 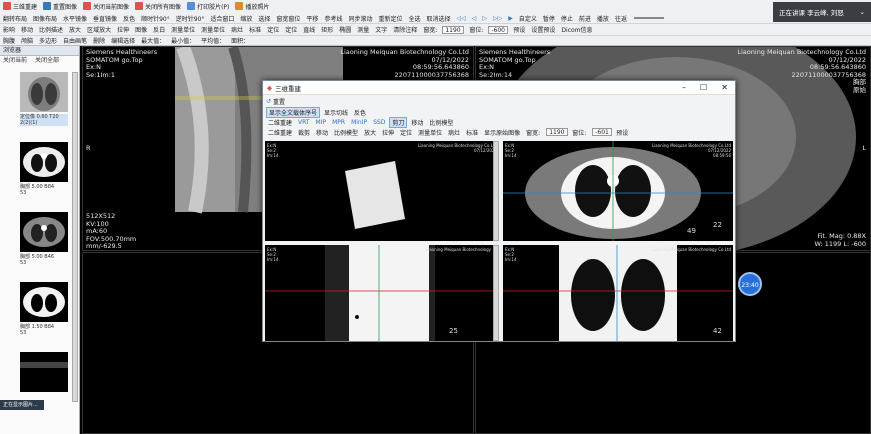 I want to click on dialog-mode: 移动, so click(x=417, y=122).